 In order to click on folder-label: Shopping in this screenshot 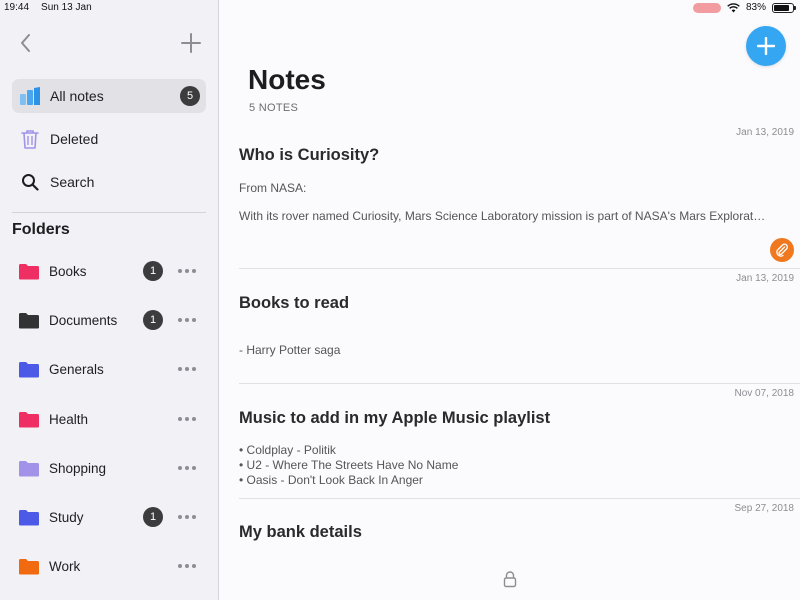, I will do `click(78, 468)`.